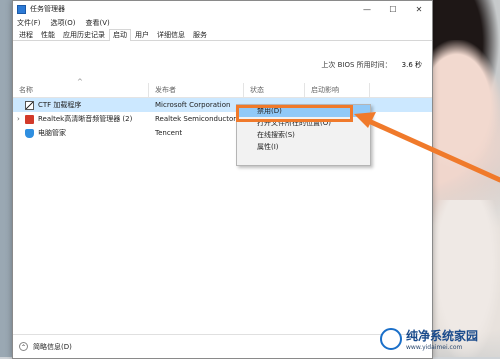  What do you see at coordinates (21, 119) in the screenshot?
I see `expand-chevron-icon: ›` at bounding box center [21, 119].